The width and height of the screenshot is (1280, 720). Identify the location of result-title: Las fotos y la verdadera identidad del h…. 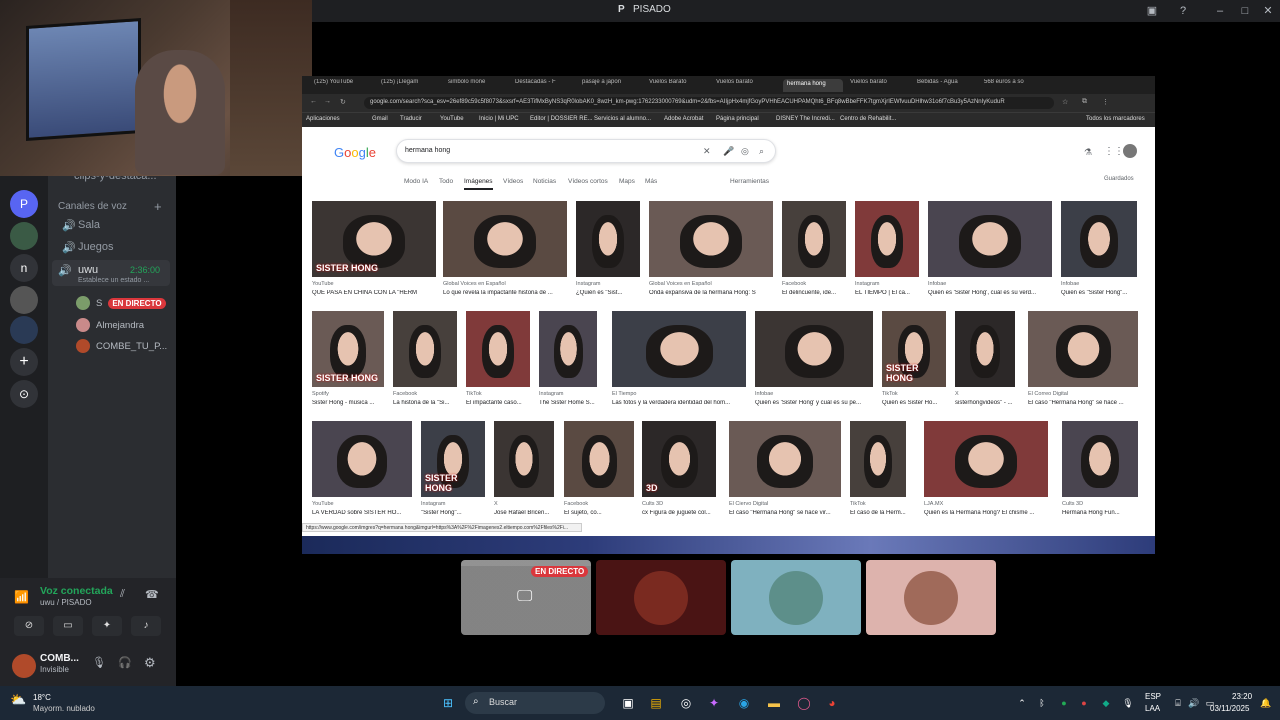
(679, 403).